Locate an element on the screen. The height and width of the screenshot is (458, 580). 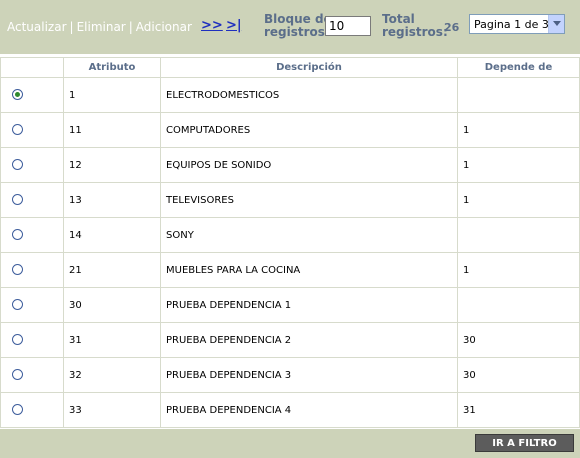
cell-atributo: 12 is located at coordinates (112, 165).